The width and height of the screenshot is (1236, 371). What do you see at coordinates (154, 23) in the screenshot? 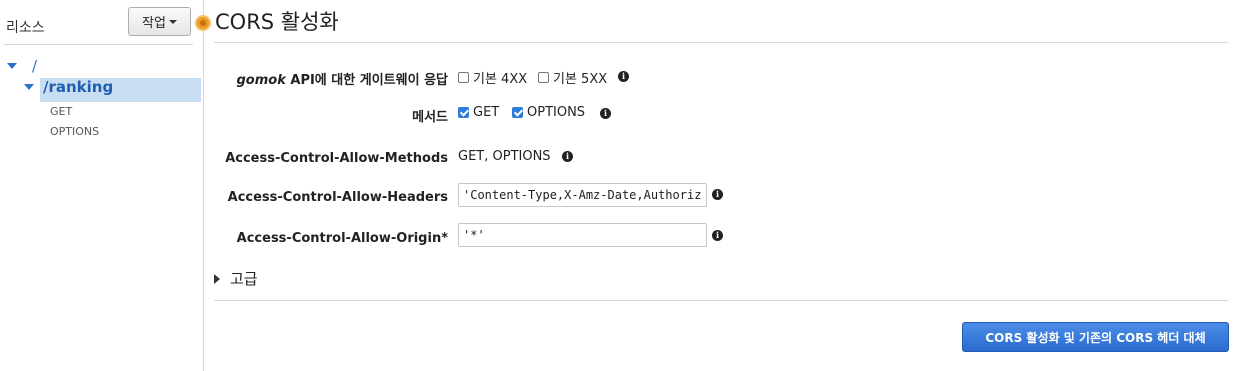
I see `actions-button-label: 작업` at bounding box center [154, 23].